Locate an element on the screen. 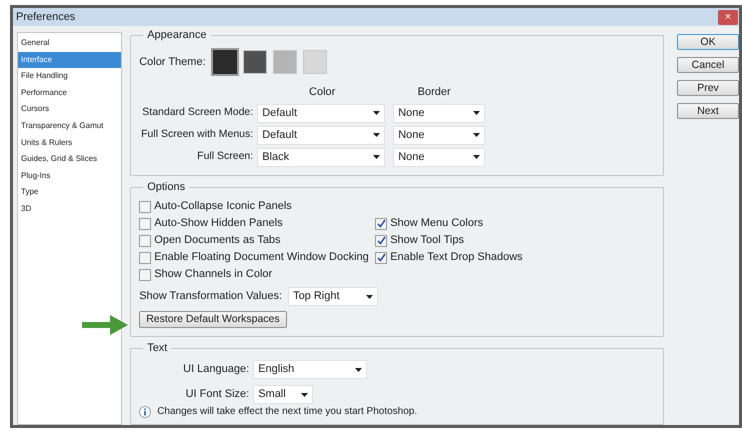 The height and width of the screenshot is (431, 742). group-title: Appearance is located at coordinates (177, 35).